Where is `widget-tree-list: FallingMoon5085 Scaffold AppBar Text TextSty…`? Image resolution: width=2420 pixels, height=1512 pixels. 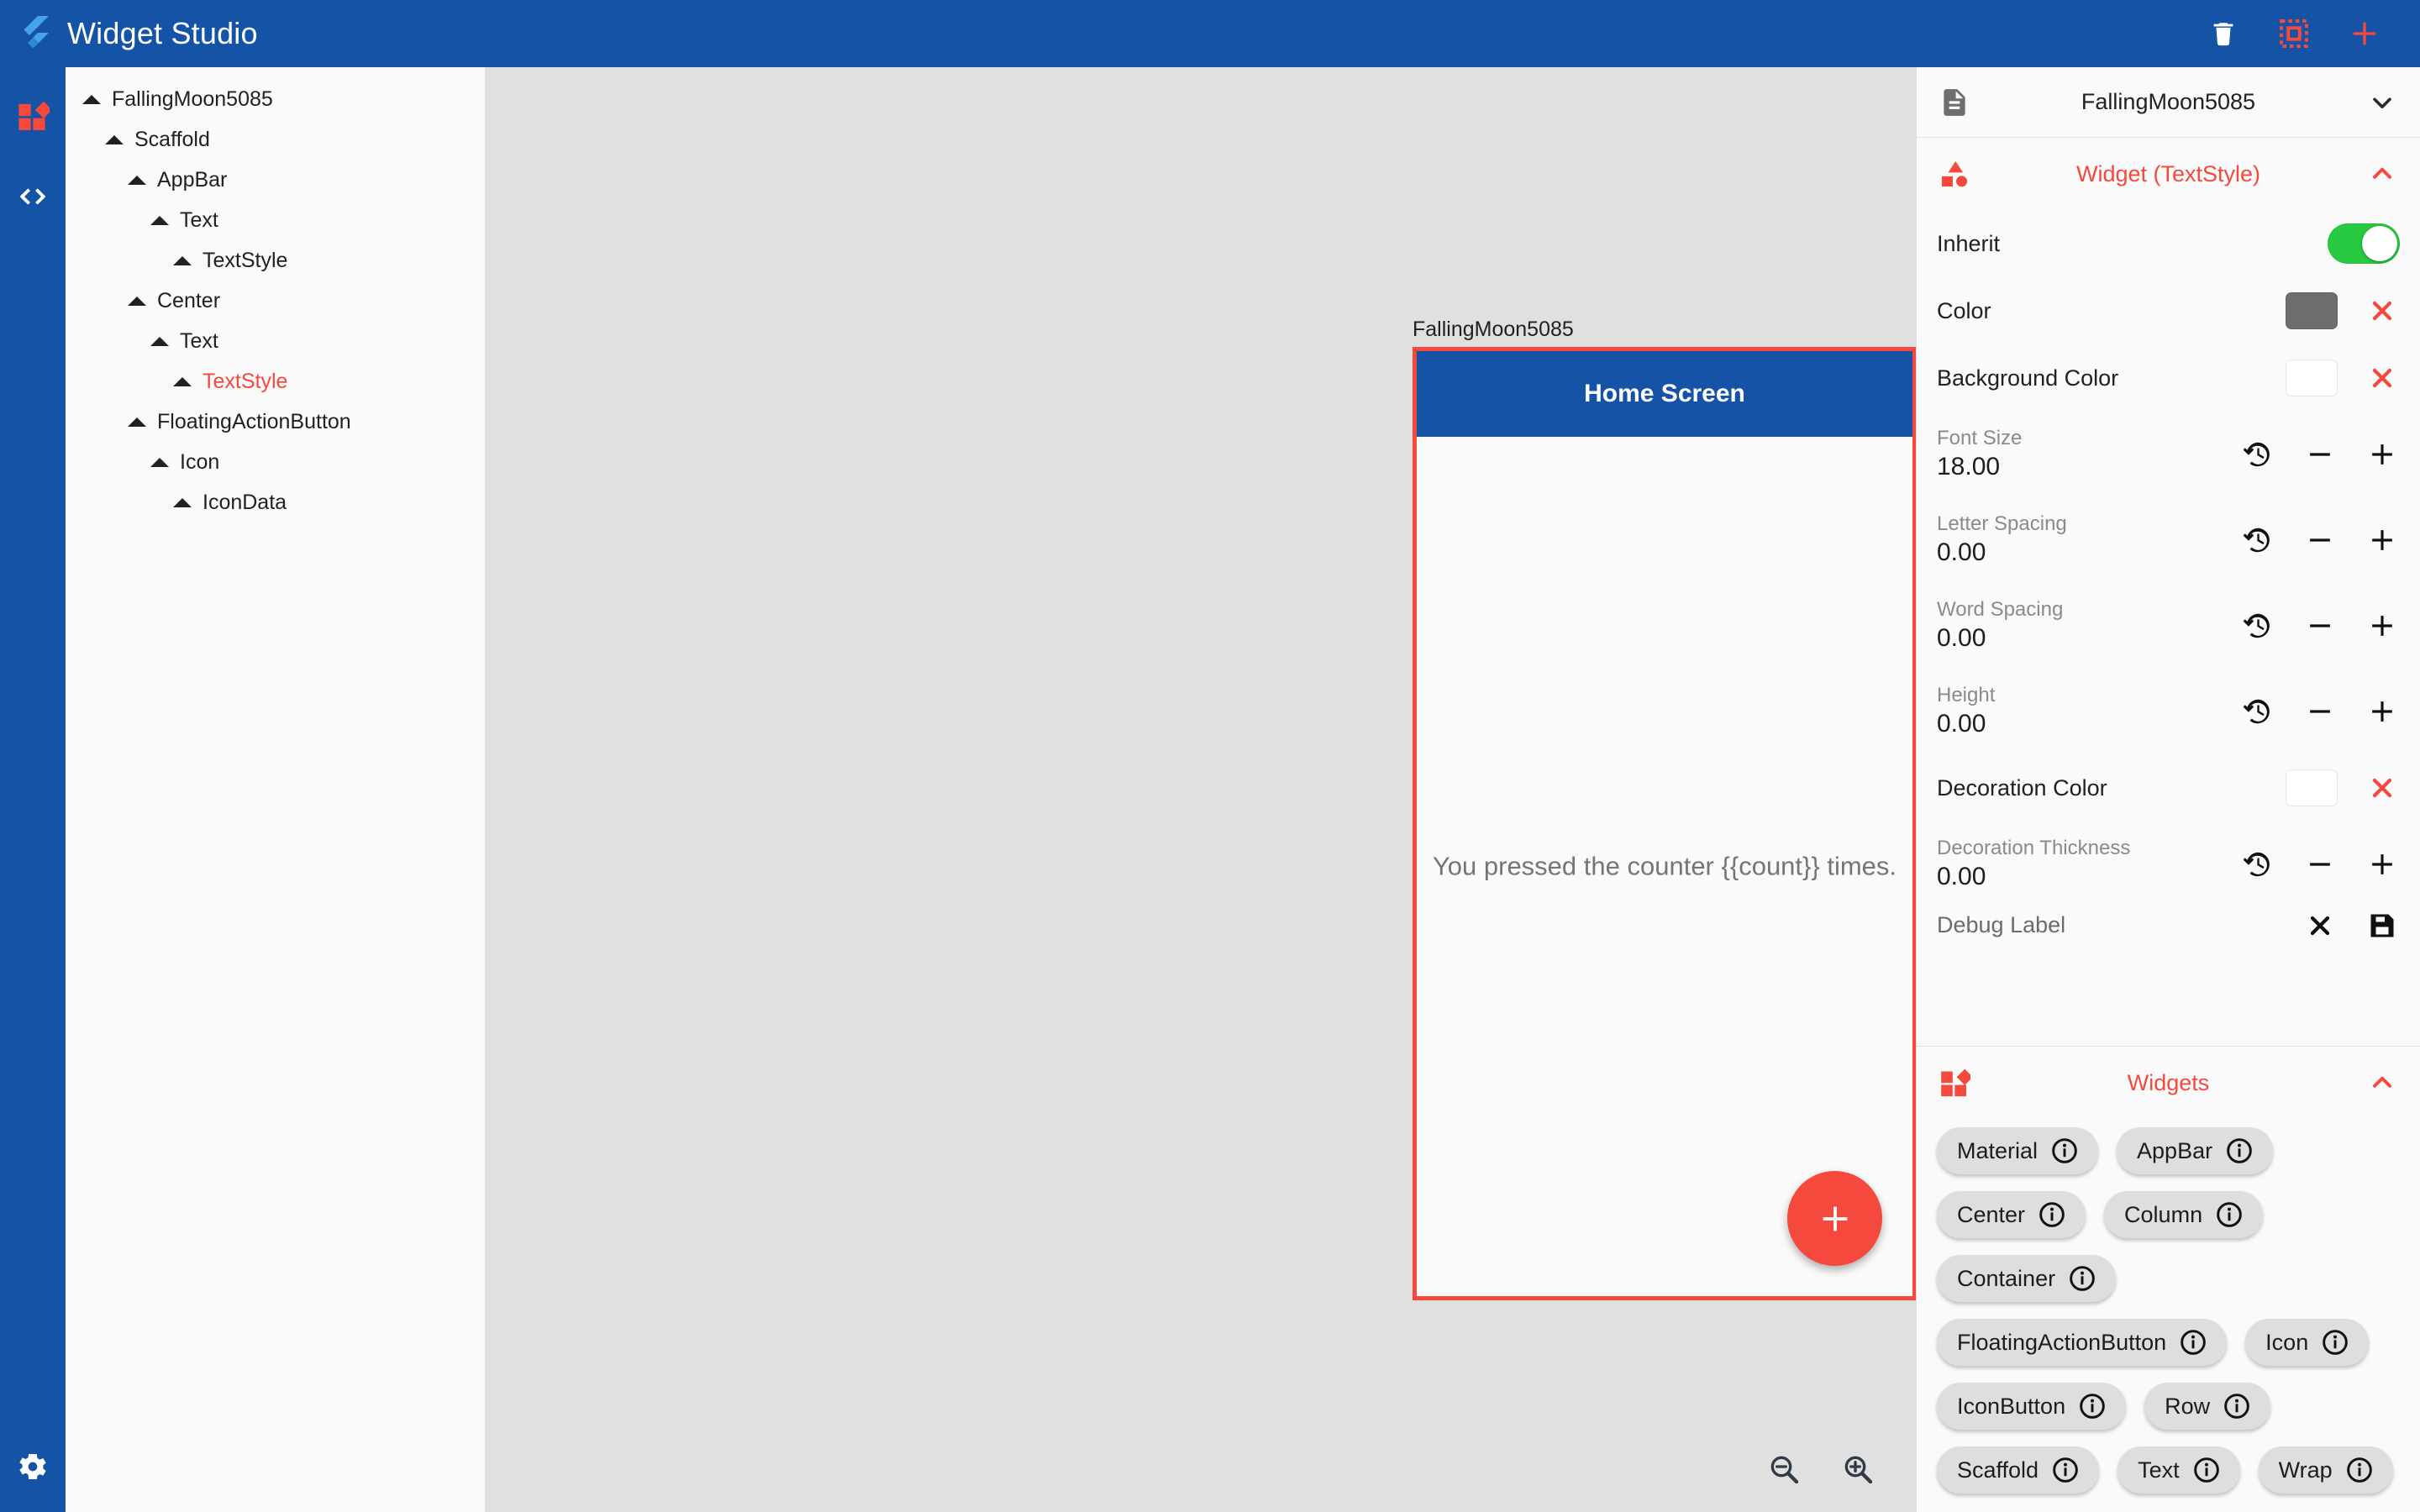 widget-tree-list: FallingMoon5085 Scaffold AppBar Text TextSty… is located at coordinates (276, 300).